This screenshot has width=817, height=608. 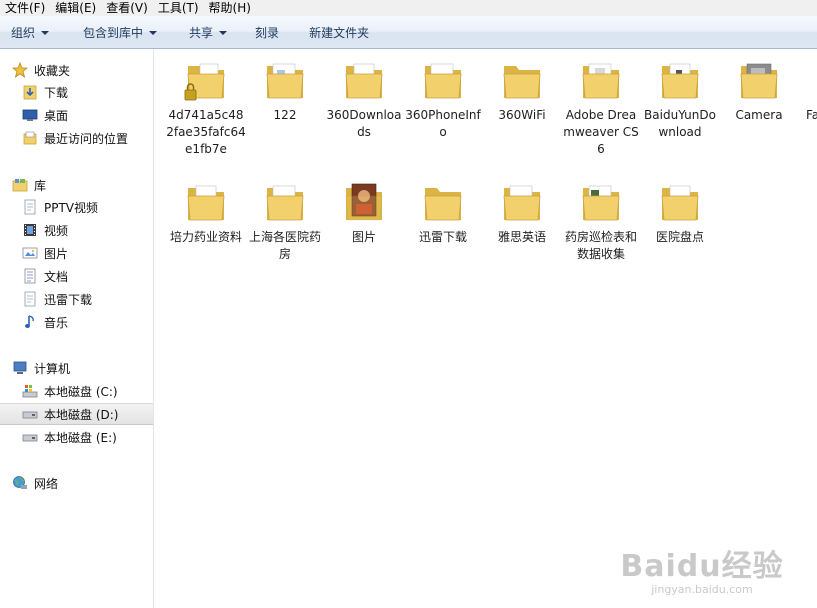 I want to click on folder-item: Adobe Dreamweaver CS6, so click(x=601, y=104).